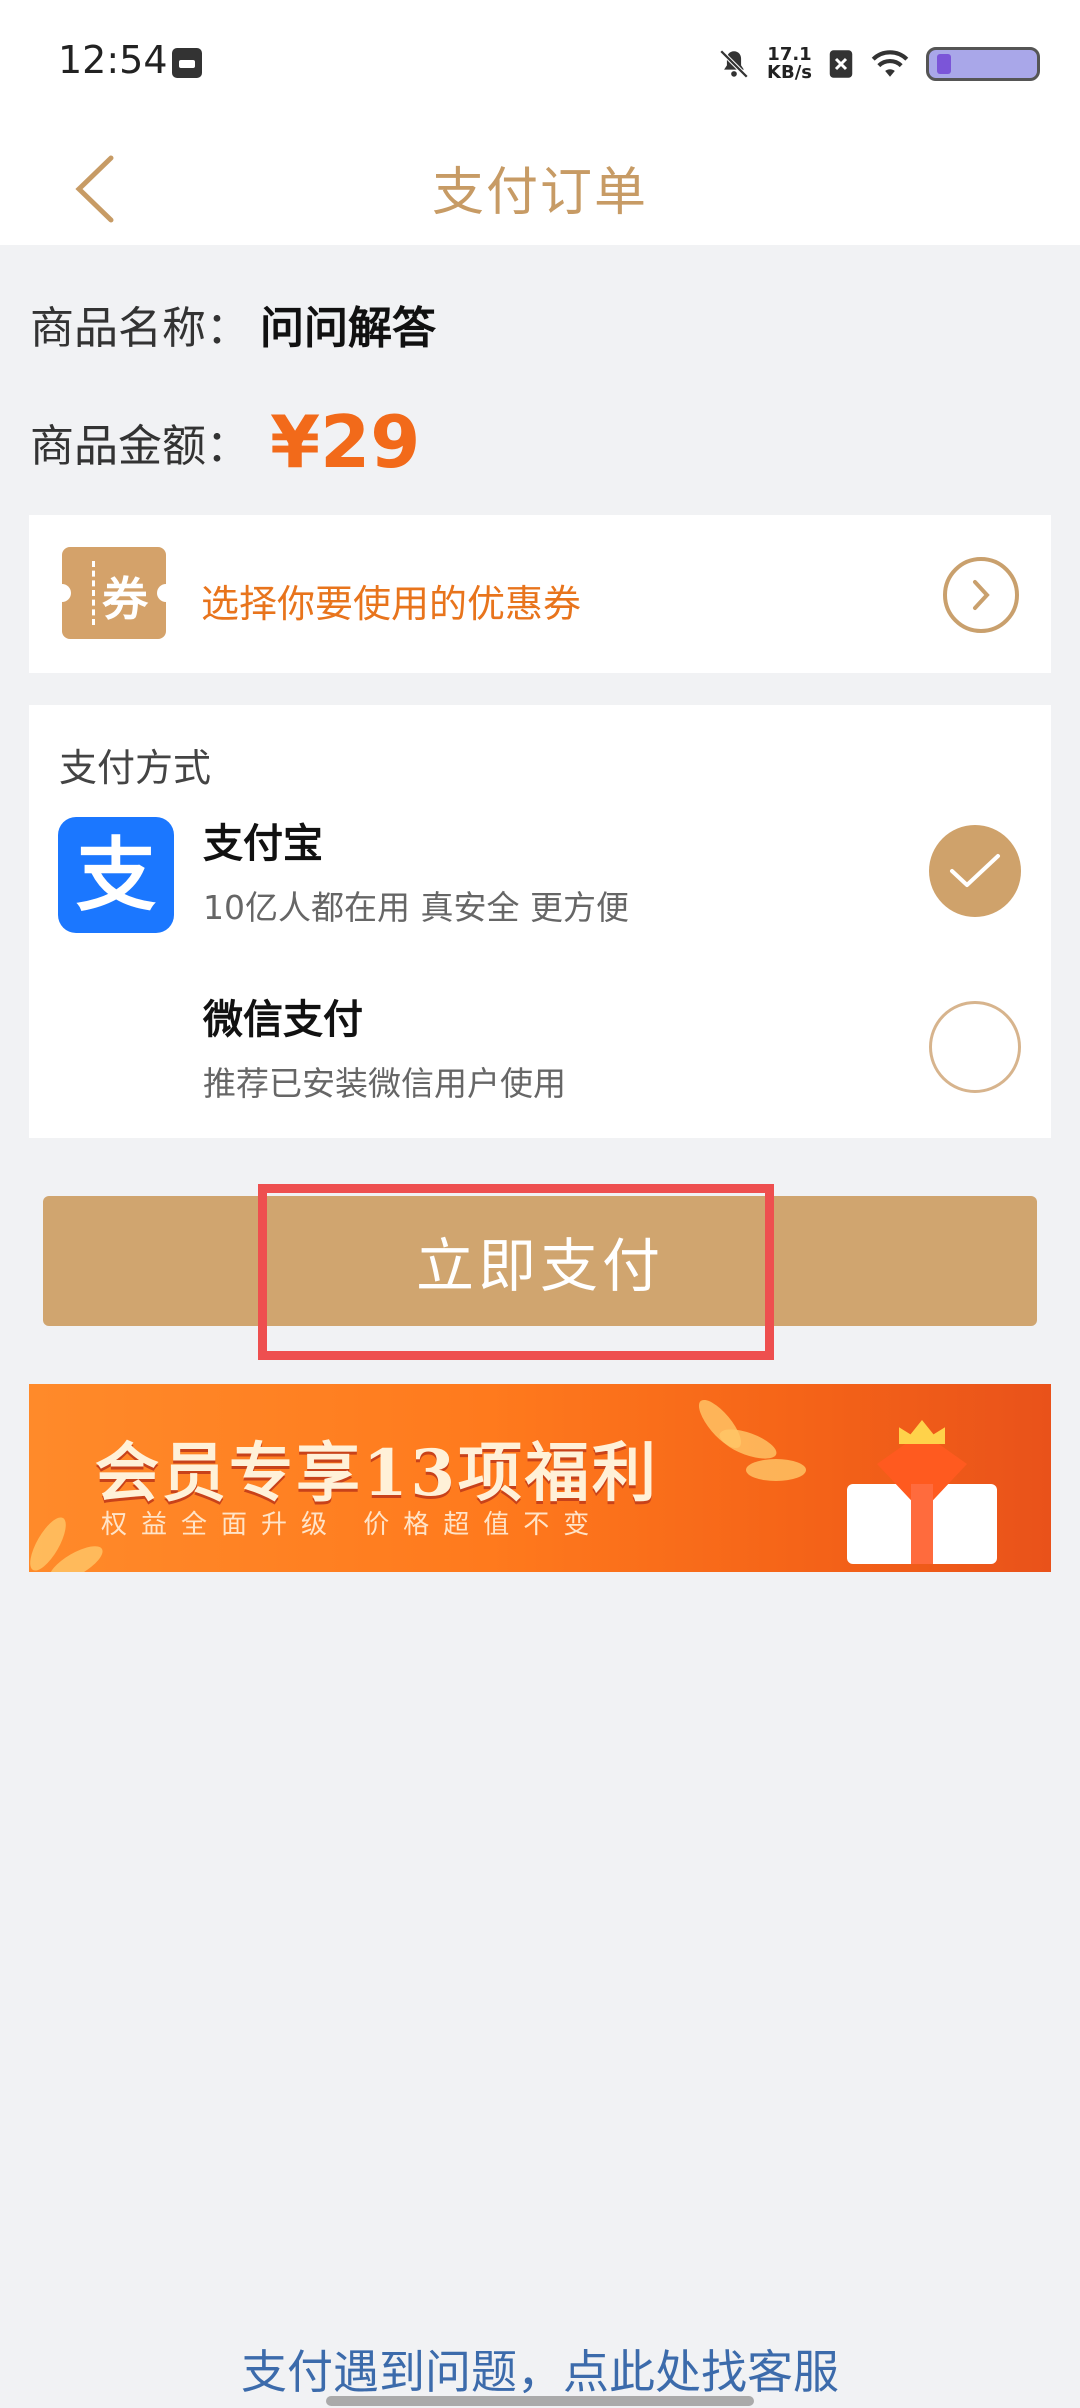  I want to click on nav-bar: 支付订单, so click(540, 186).